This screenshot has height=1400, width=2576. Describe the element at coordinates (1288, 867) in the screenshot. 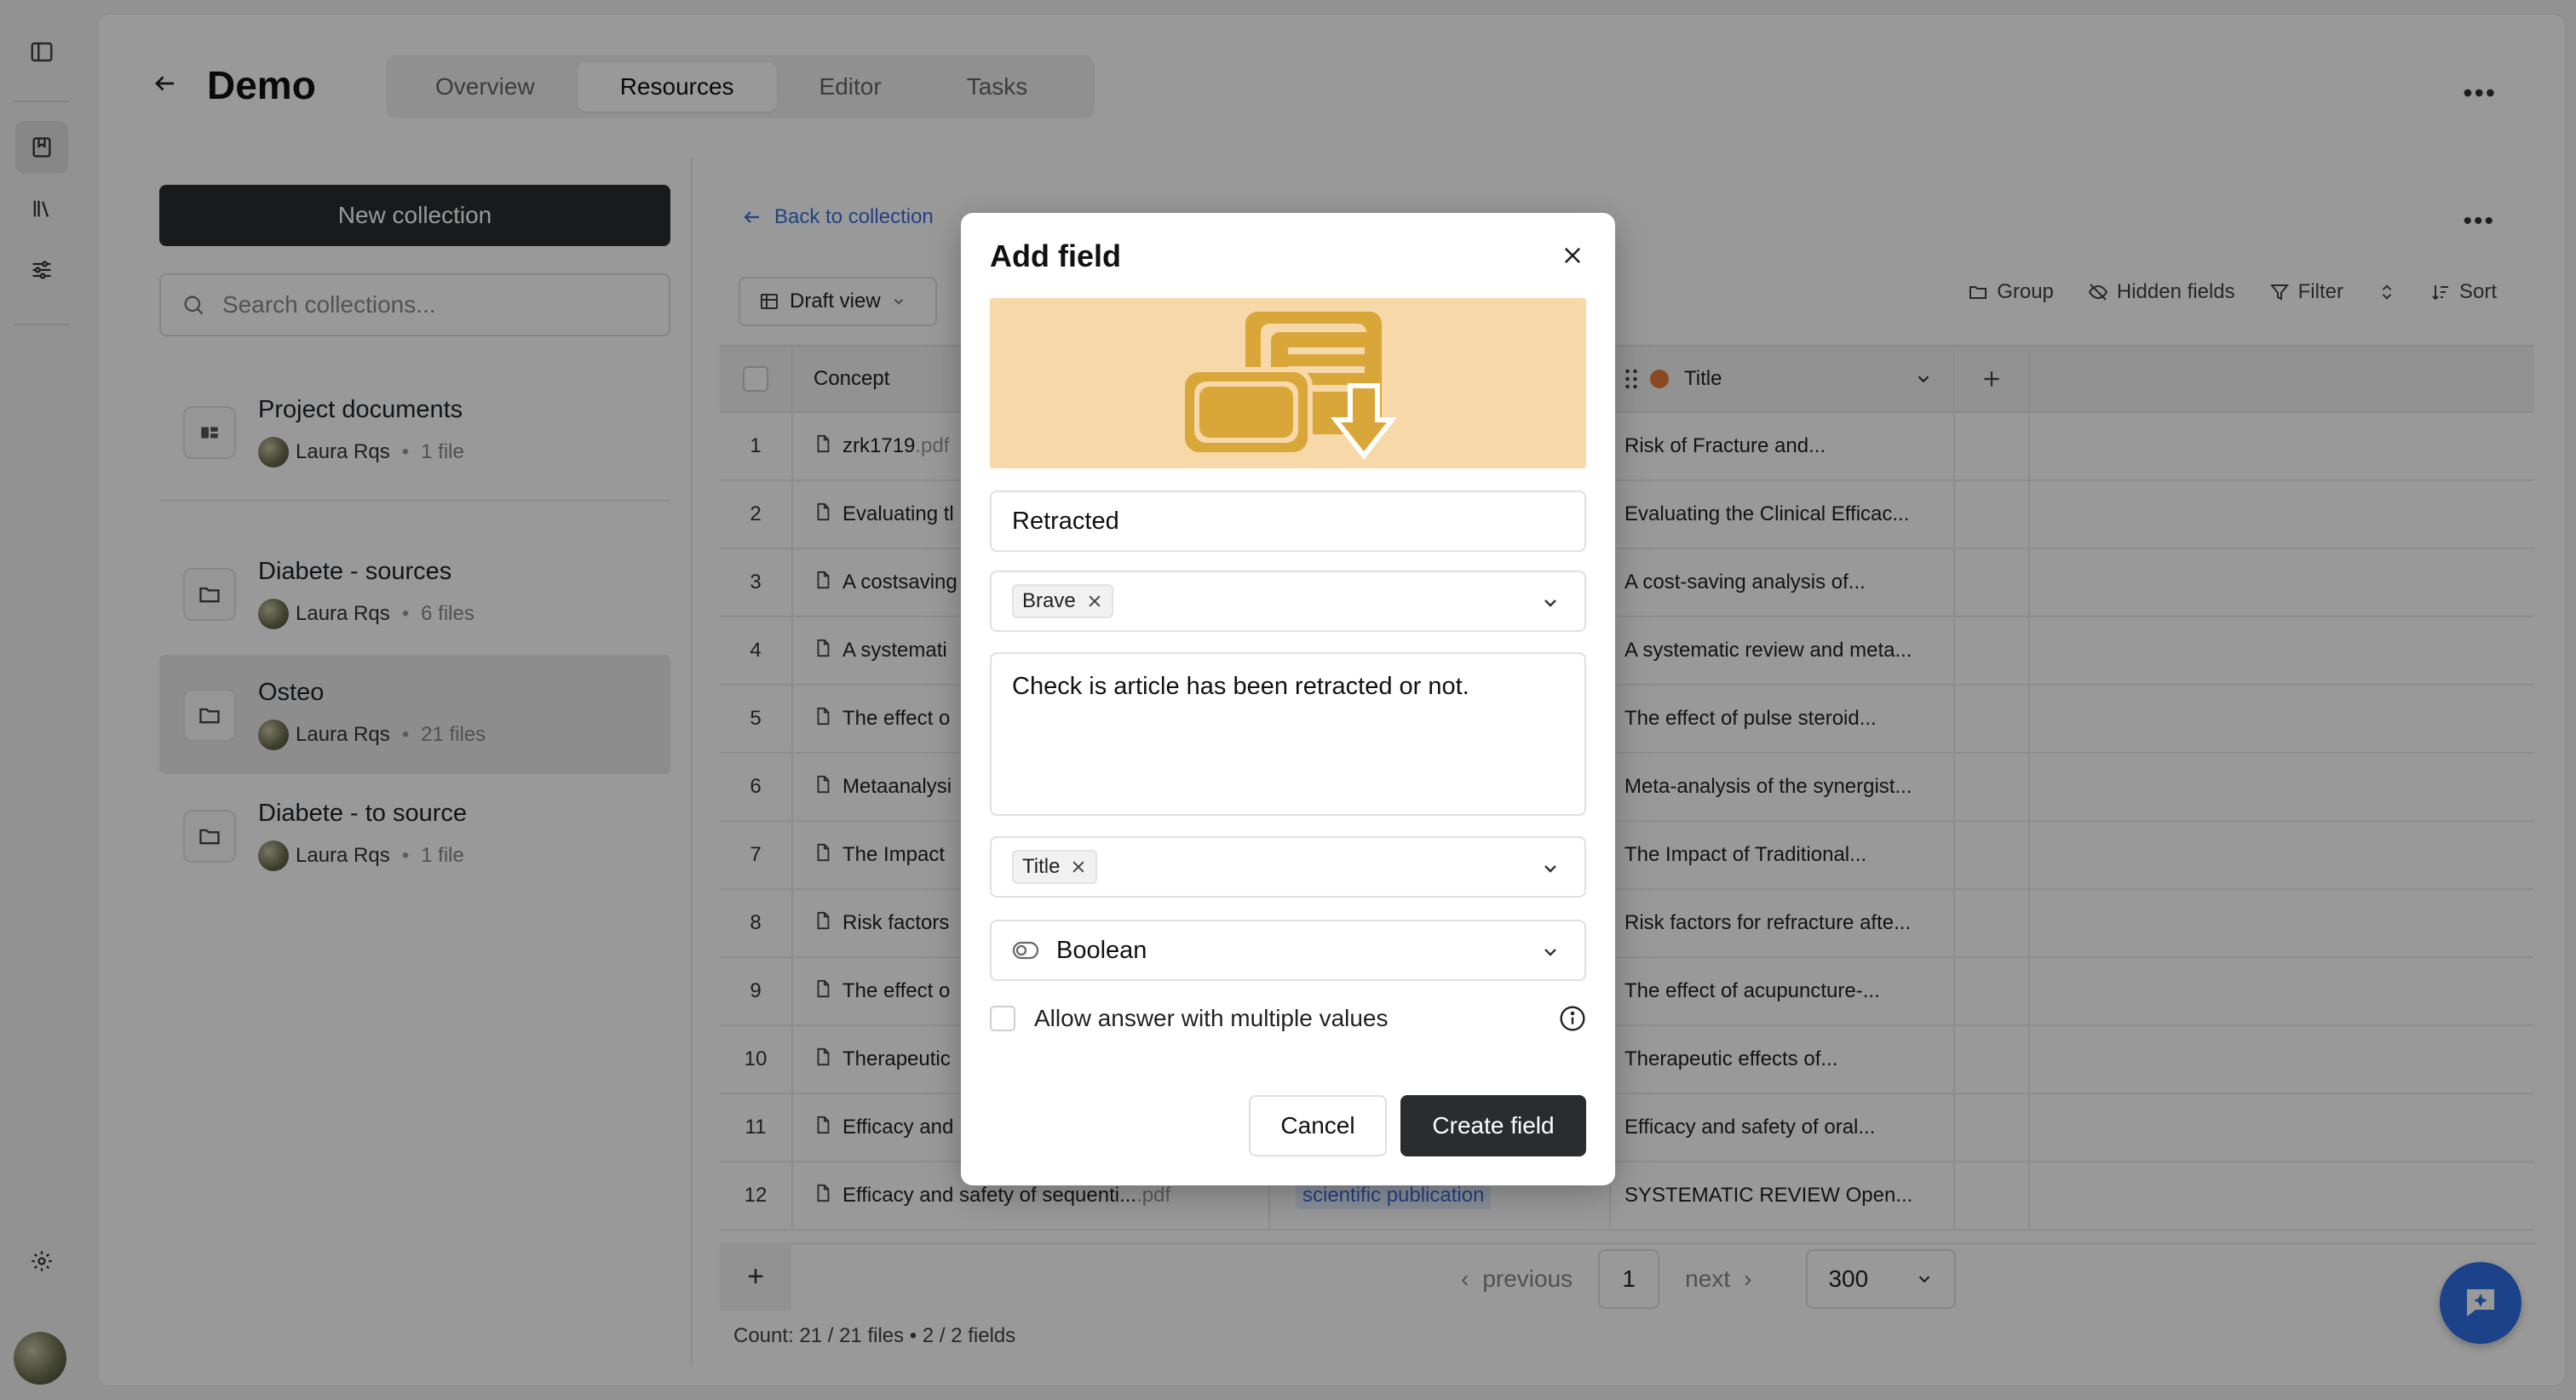

I see `input-column-select: Title` at that location.